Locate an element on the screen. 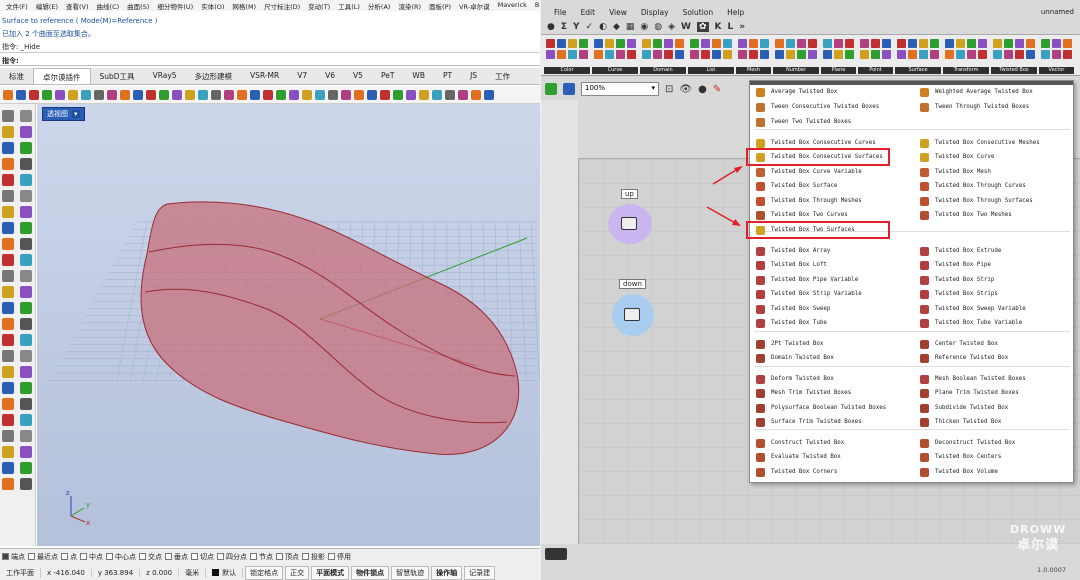 The width and height of the screenshot is (1080, 580). gh-menu-item: File is located at coordinates (560, 12).